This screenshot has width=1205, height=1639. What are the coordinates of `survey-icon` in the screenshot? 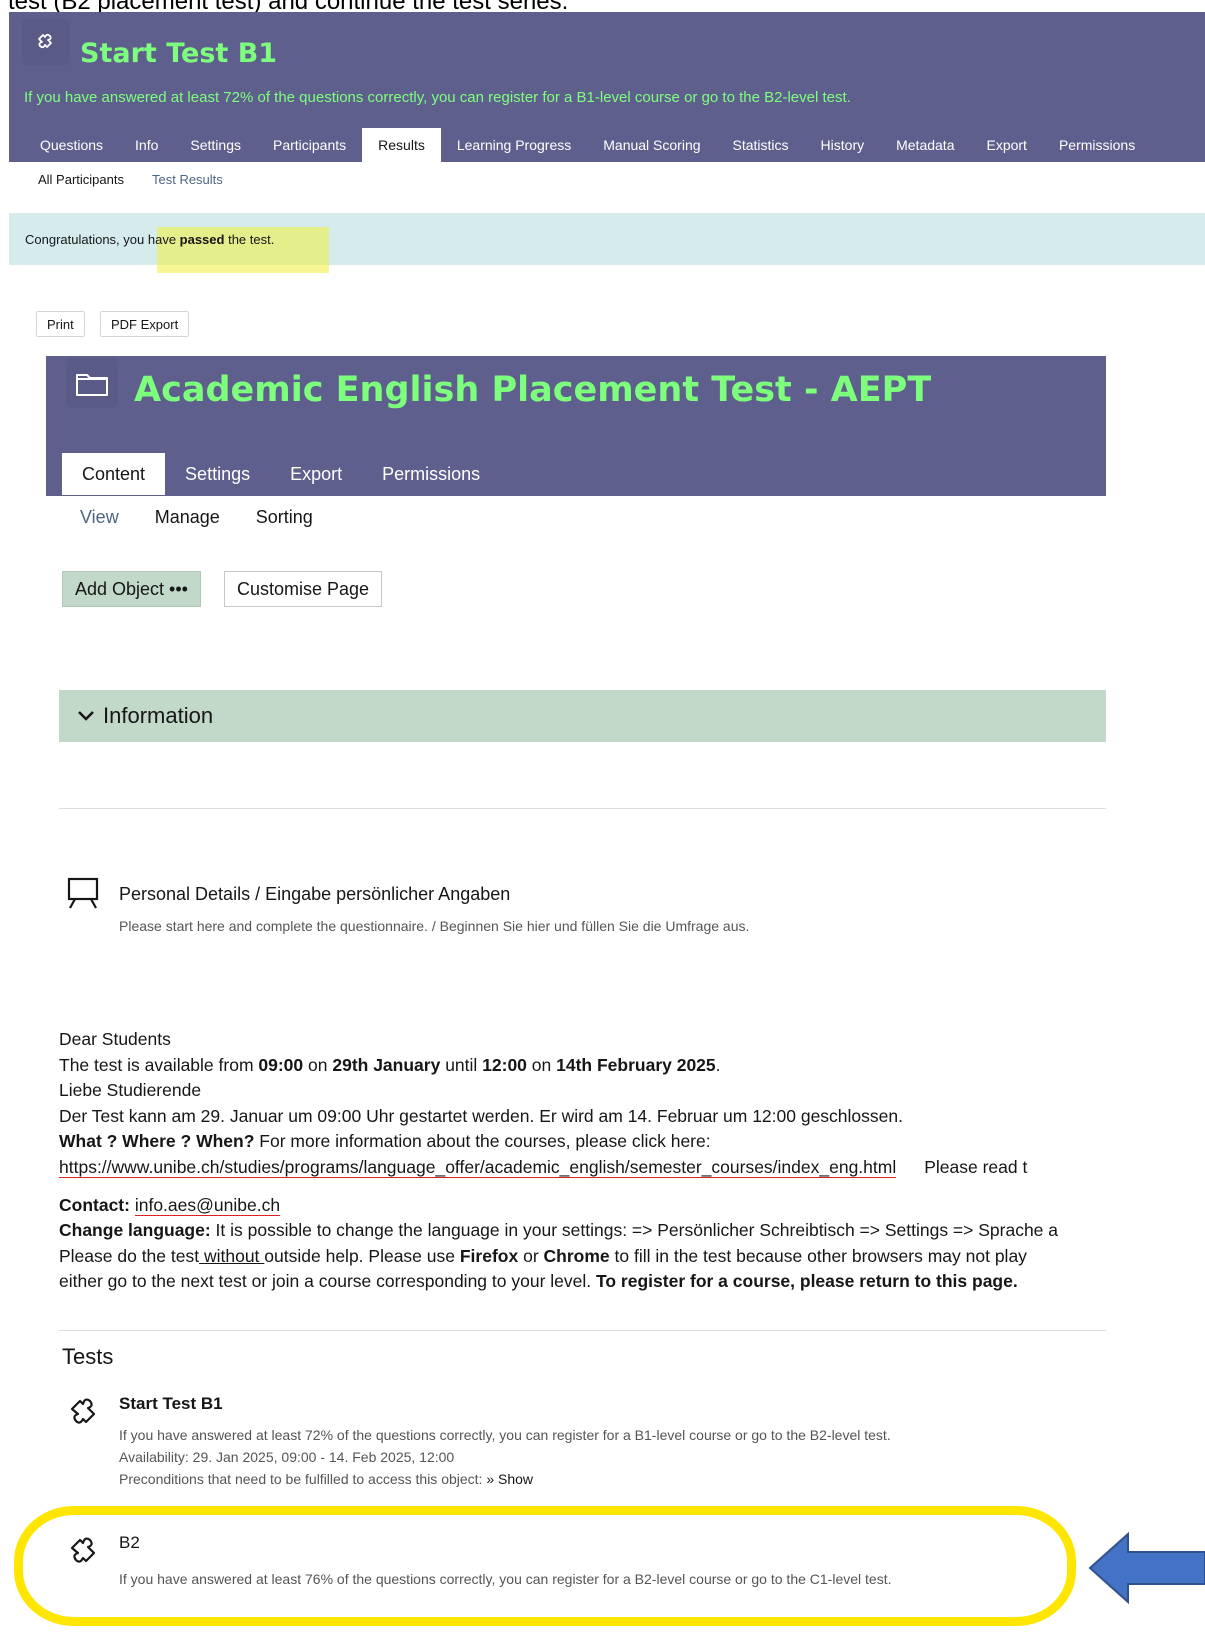 It's located at (83, 895).